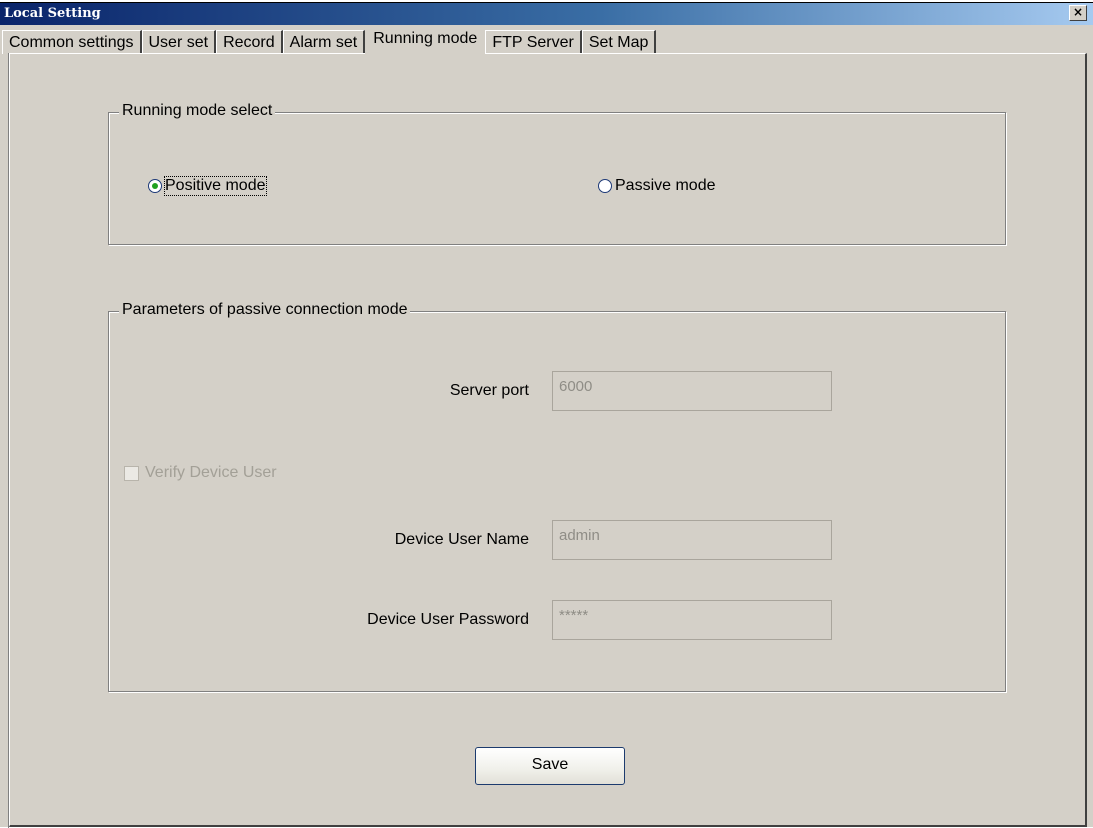 The image size is (1093, 828). I want to click on server-port-label: Server port, so click(489, 390).